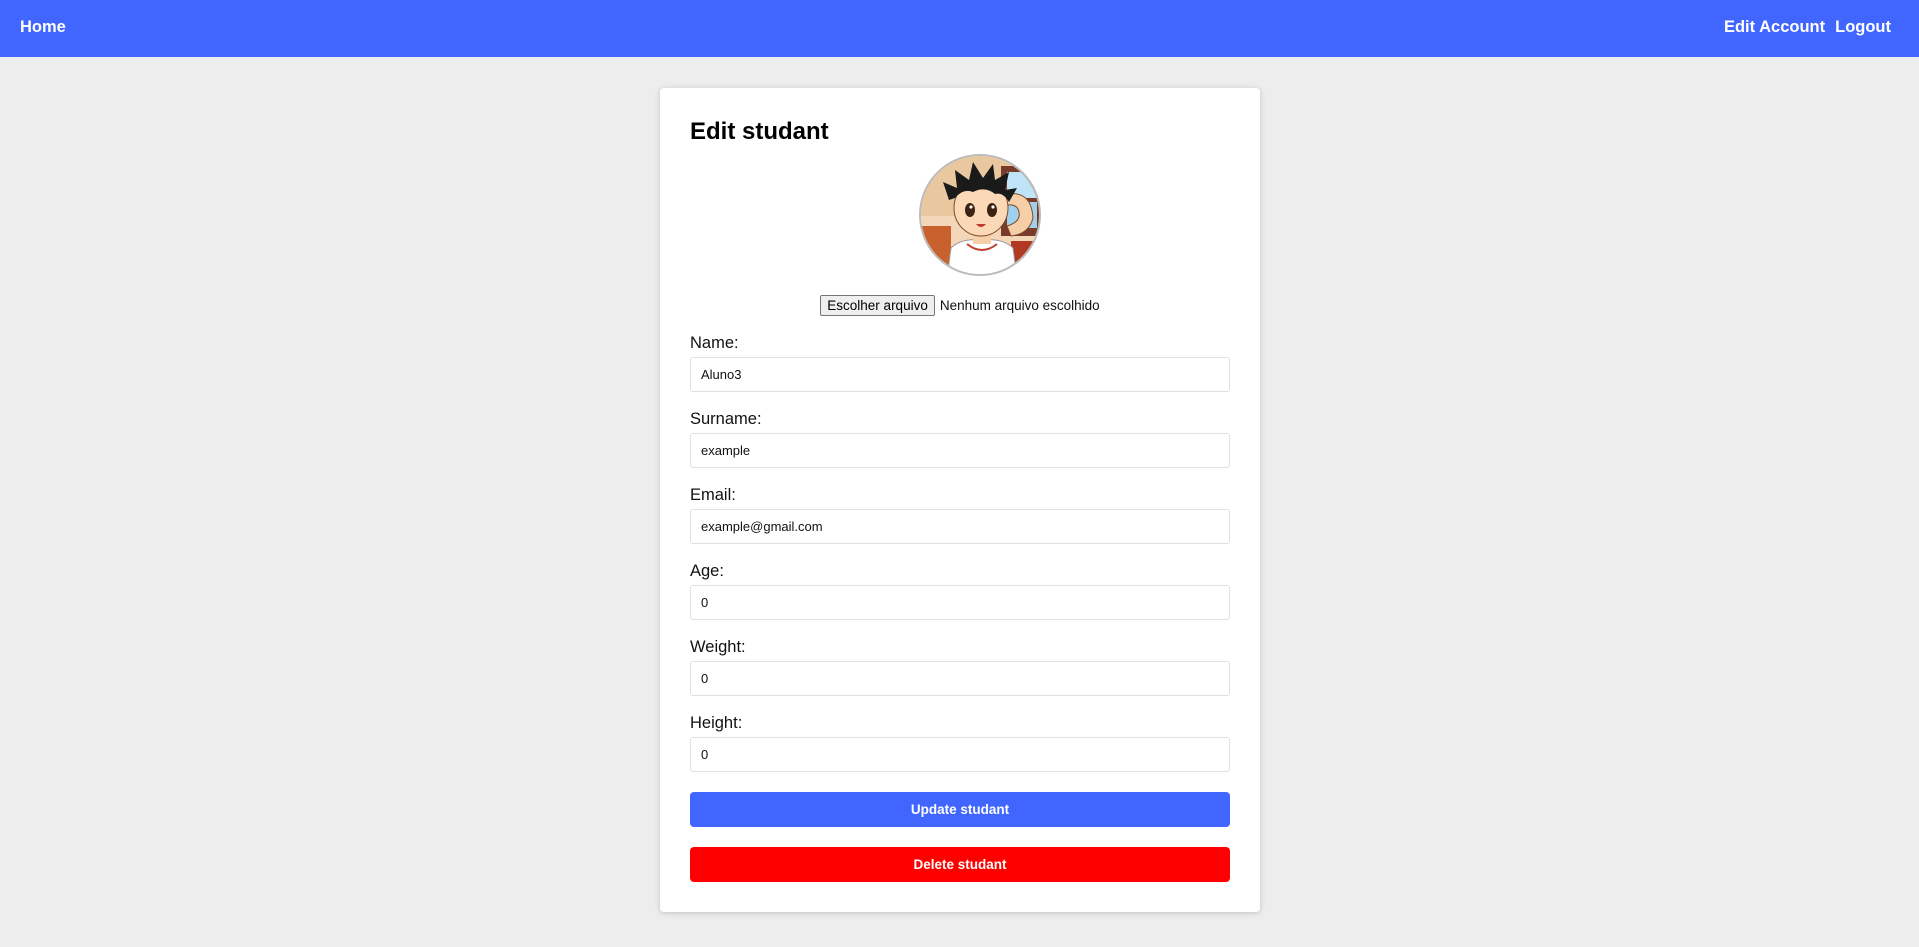 This screenshot has height=947, width=1919. Describe the element at coordinates (1019, 305) in the screenshot. I see `file-status-text: Nenhum arquivo escolhido` at that location.